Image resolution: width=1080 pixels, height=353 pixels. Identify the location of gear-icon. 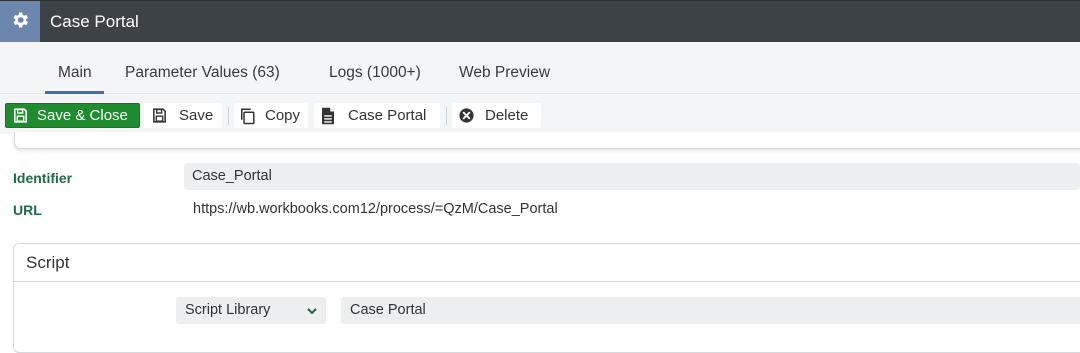
(20, 22).